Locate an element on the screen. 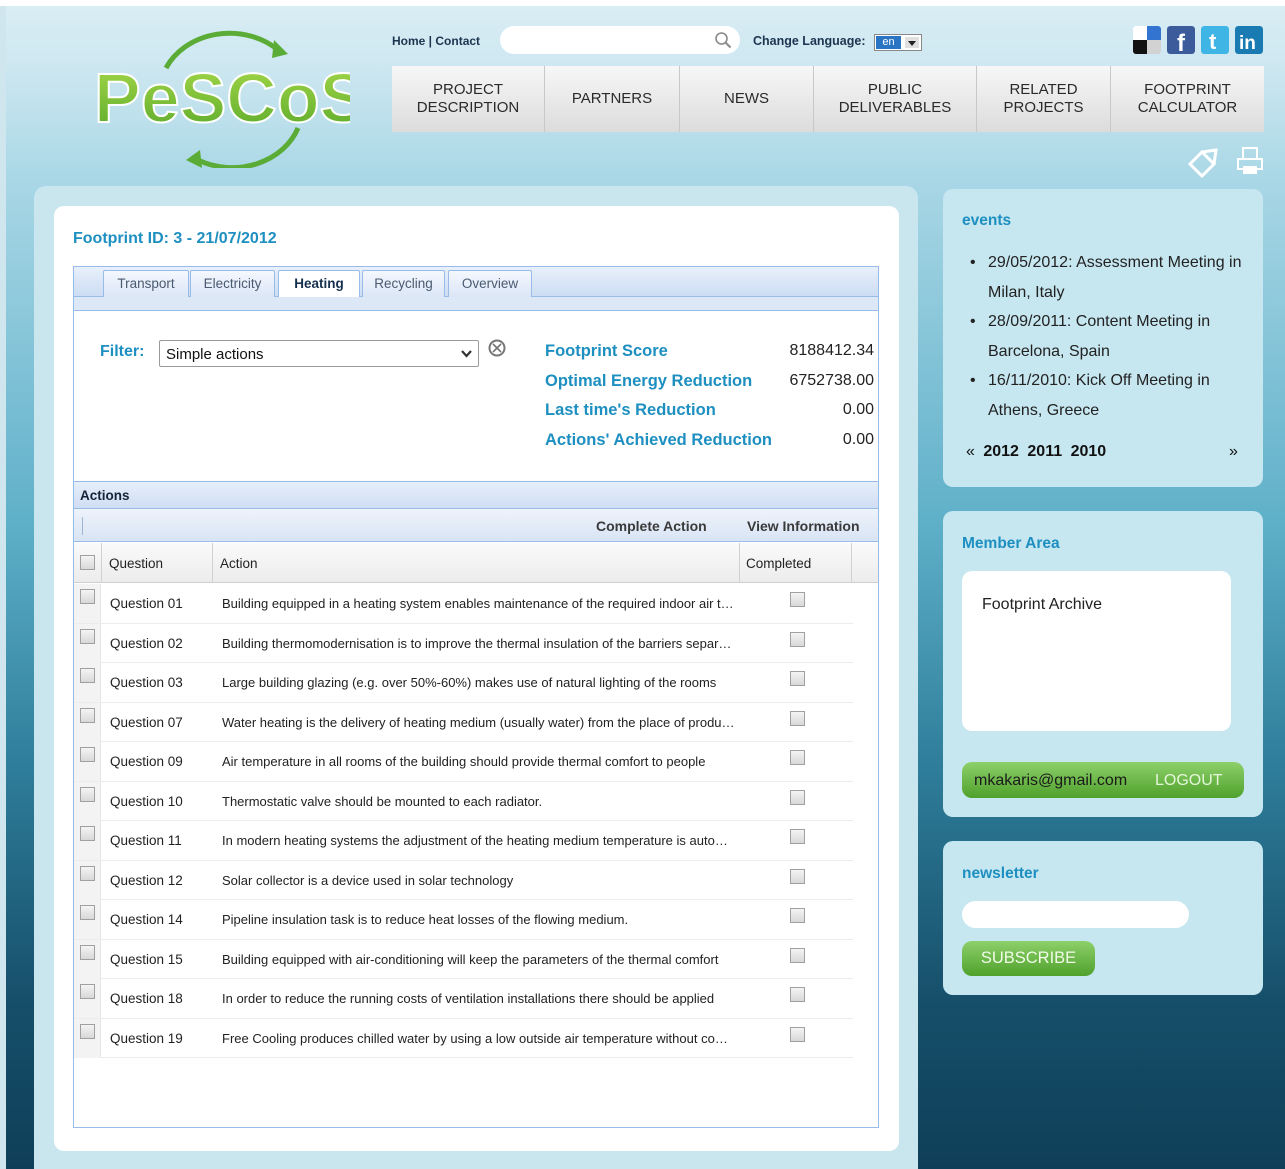 The image size is (1285, 1169). linkedin-icon: in is located at coordinates (1249, 40).